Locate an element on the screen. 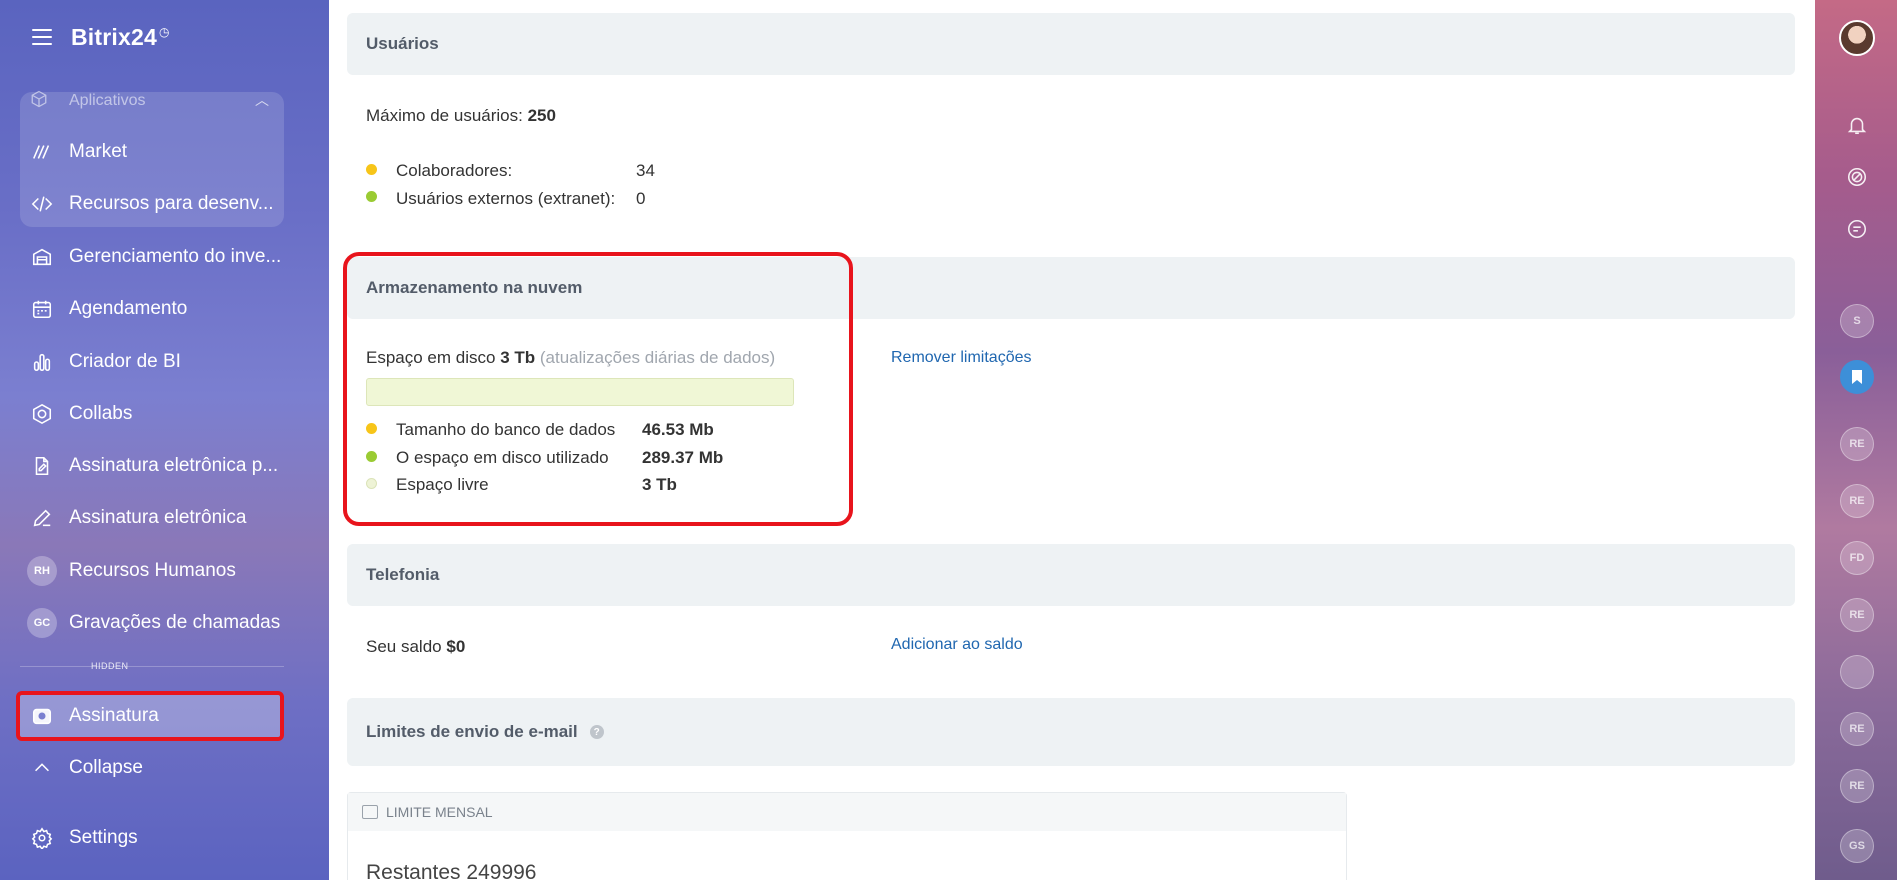 Image resolution: width=1897 pixels, height=880 pixels. users-section-header: Usuários is located at coordinates (1071, 44).